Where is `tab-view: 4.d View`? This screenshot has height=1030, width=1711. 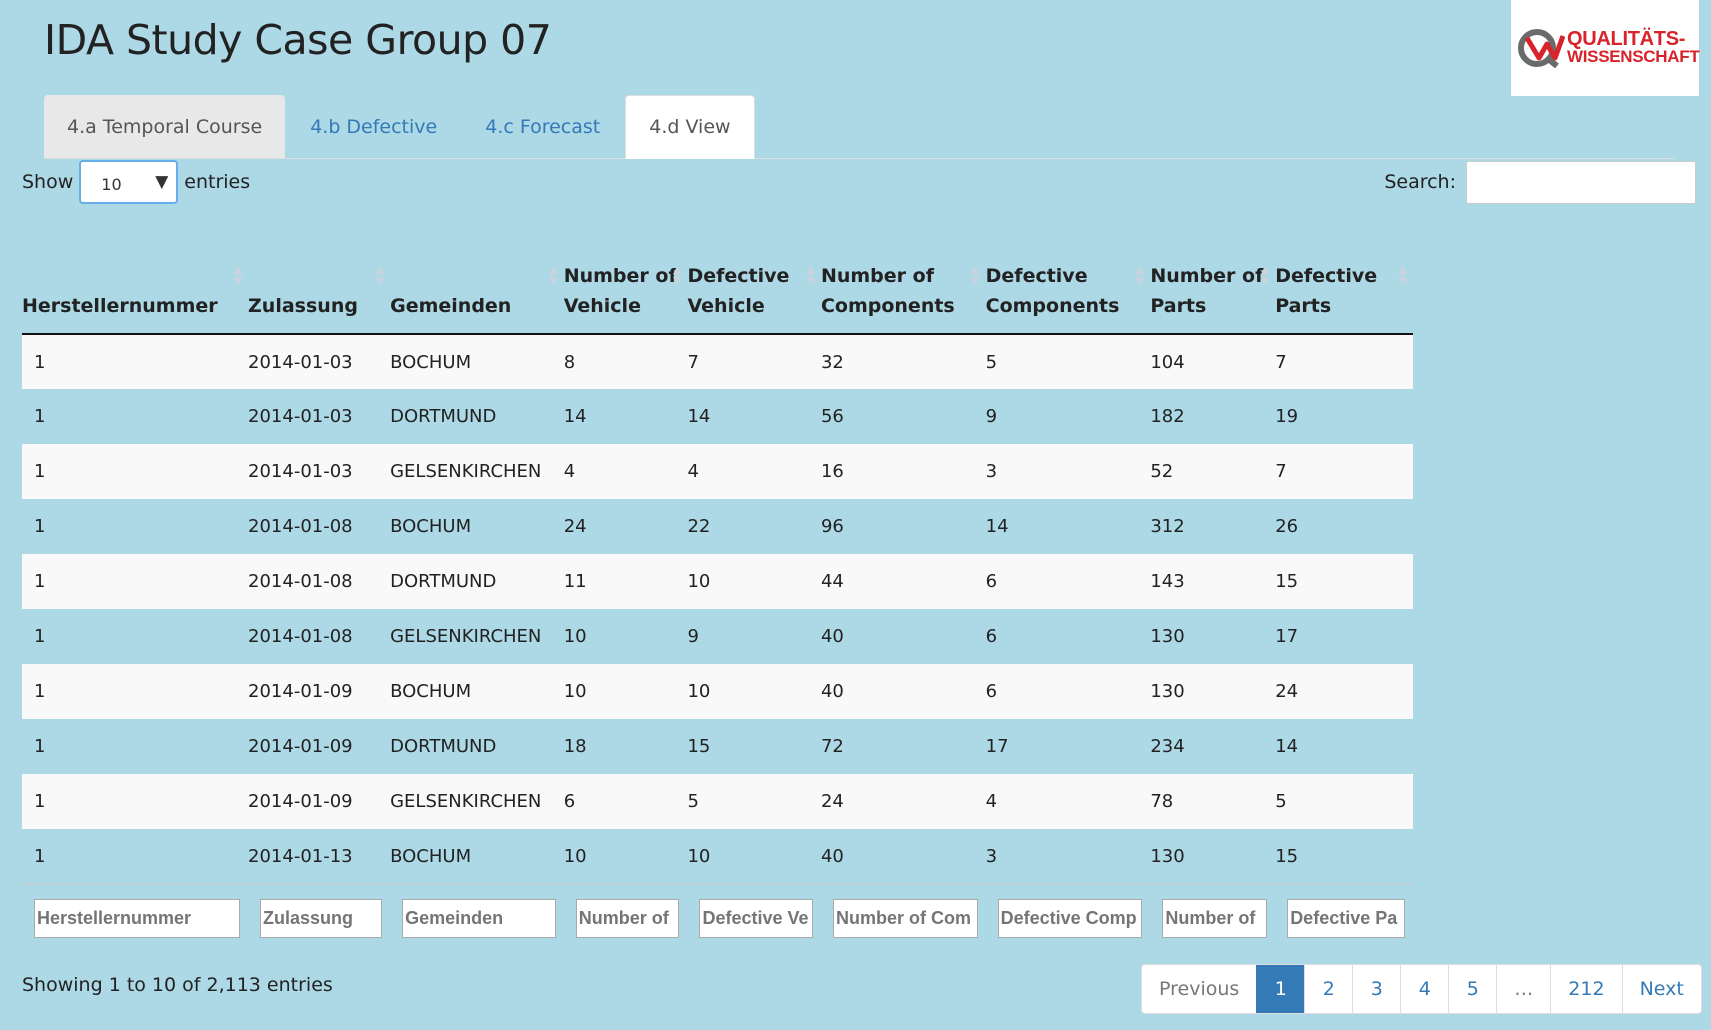
tab-view: 4.d View is located at coordinates (690, 127).